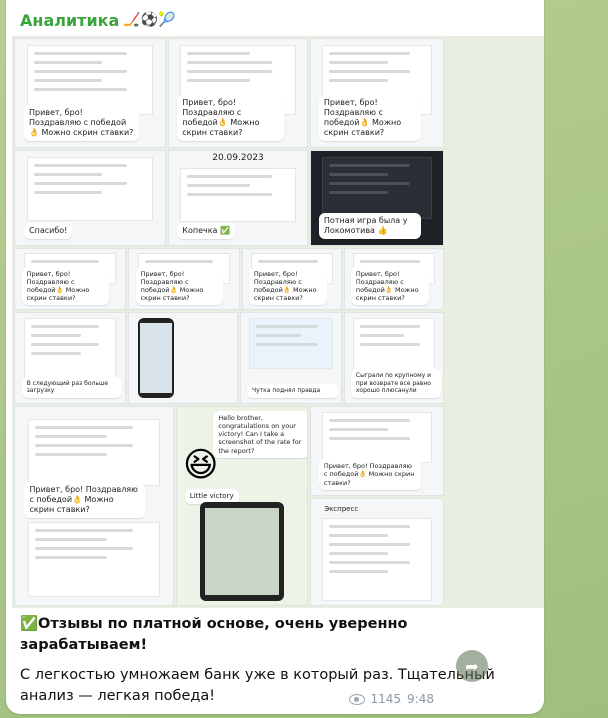  I want to click on chat-message: Спасибо!, so click(48, 231).